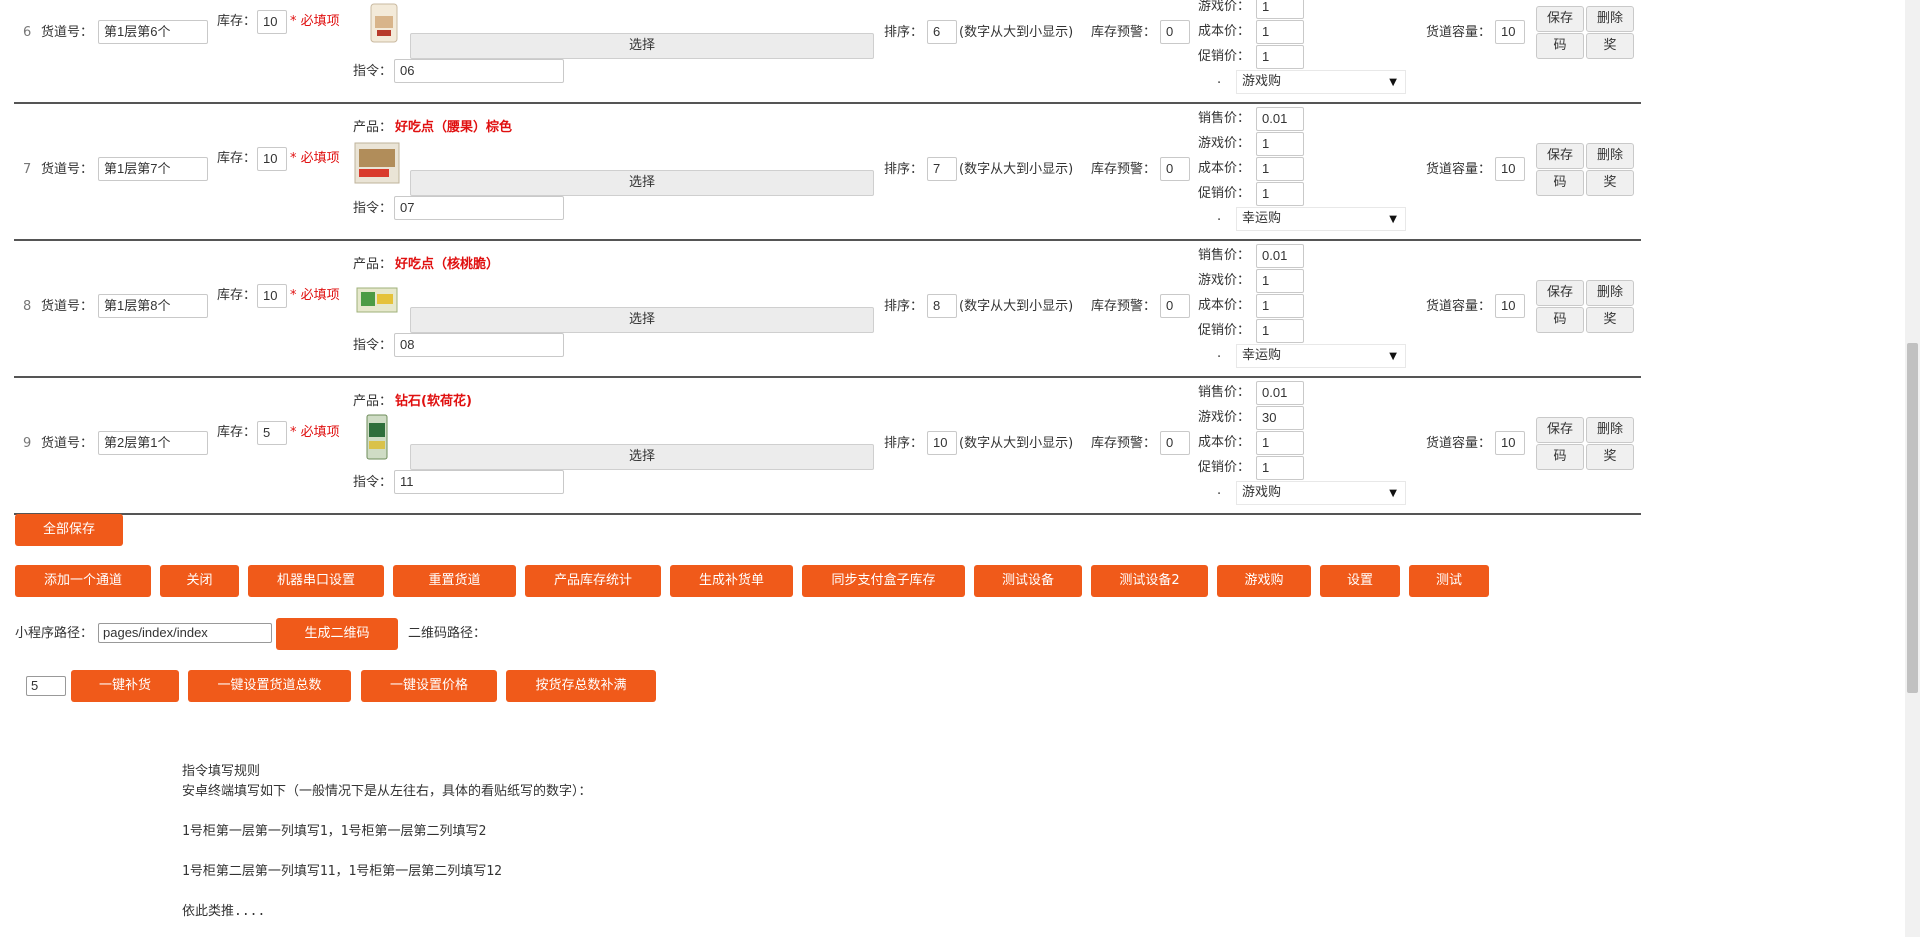 This screenshot has height=937, width=1920. I want to click on lane-input: 第2层第1个, so click(153, 443).